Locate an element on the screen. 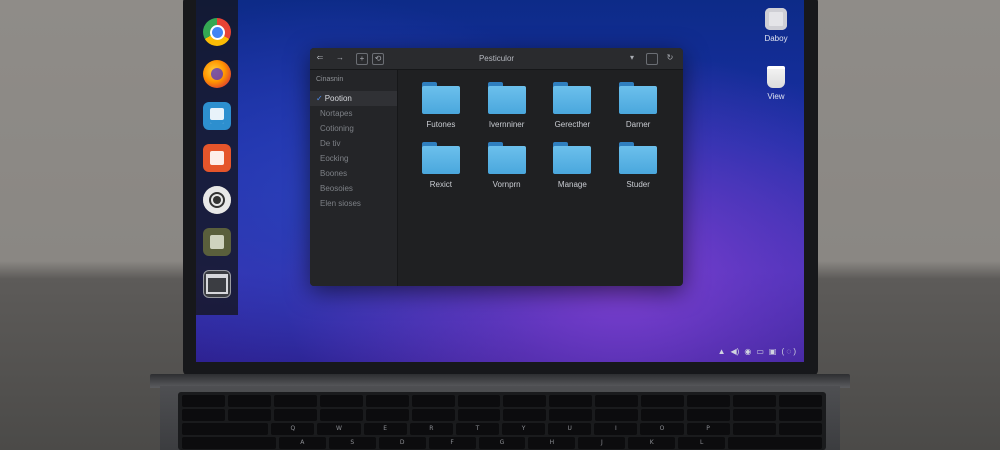 The image size is (1000, 450). folder-label: Gerecther is located at coordinates (572, 124).